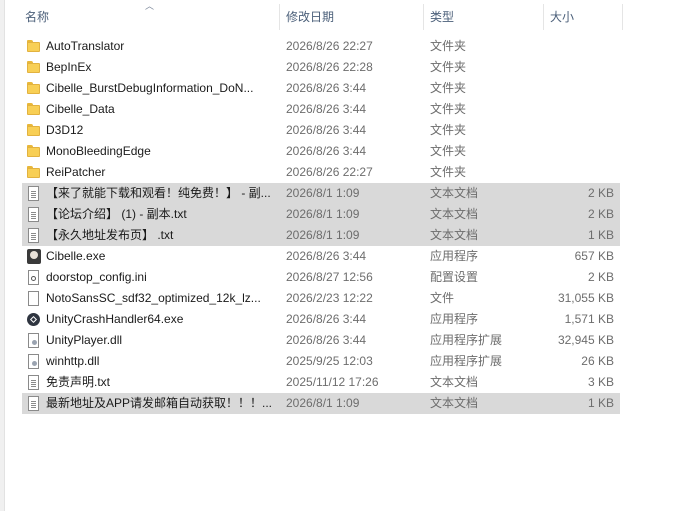 Image resolution: width=695 pixels, height=511 pixels. What do you see at coordinates (2, 255) in the screenshot?
I see `left-pane-edge` at bounding box center [2, 255].